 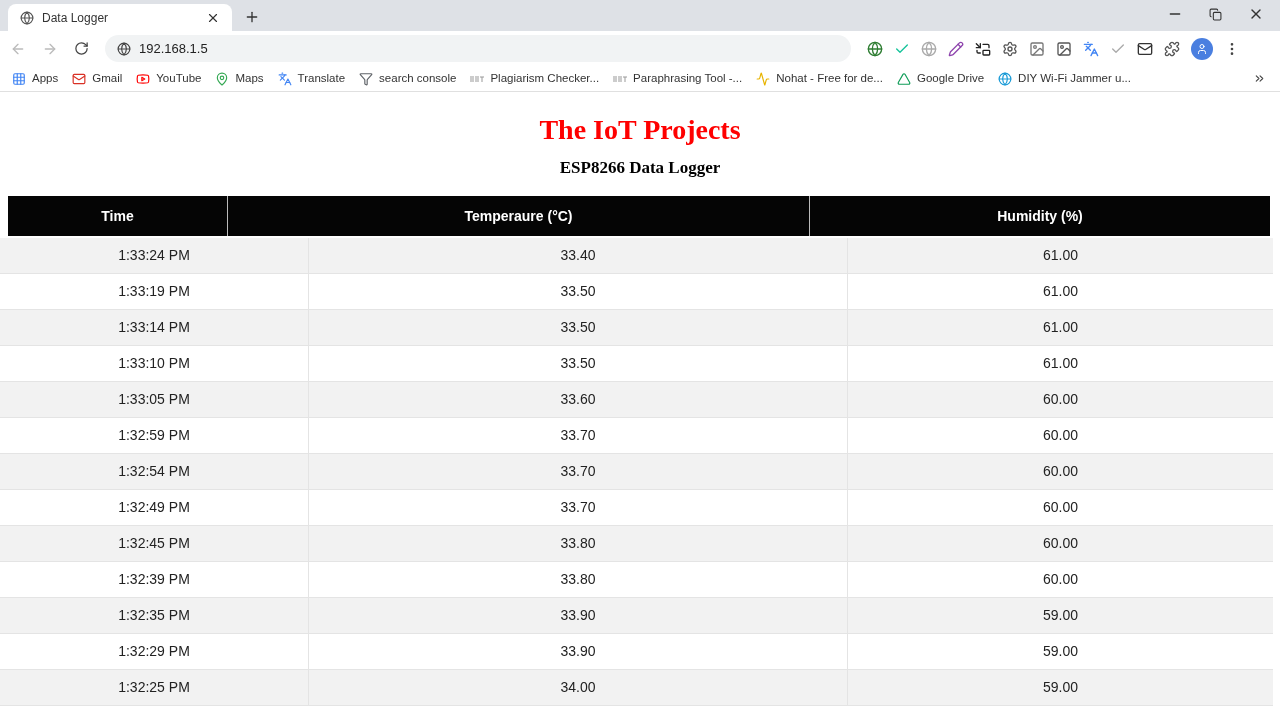 I want to click on new-tab-icon, so click(x=252, y=17).